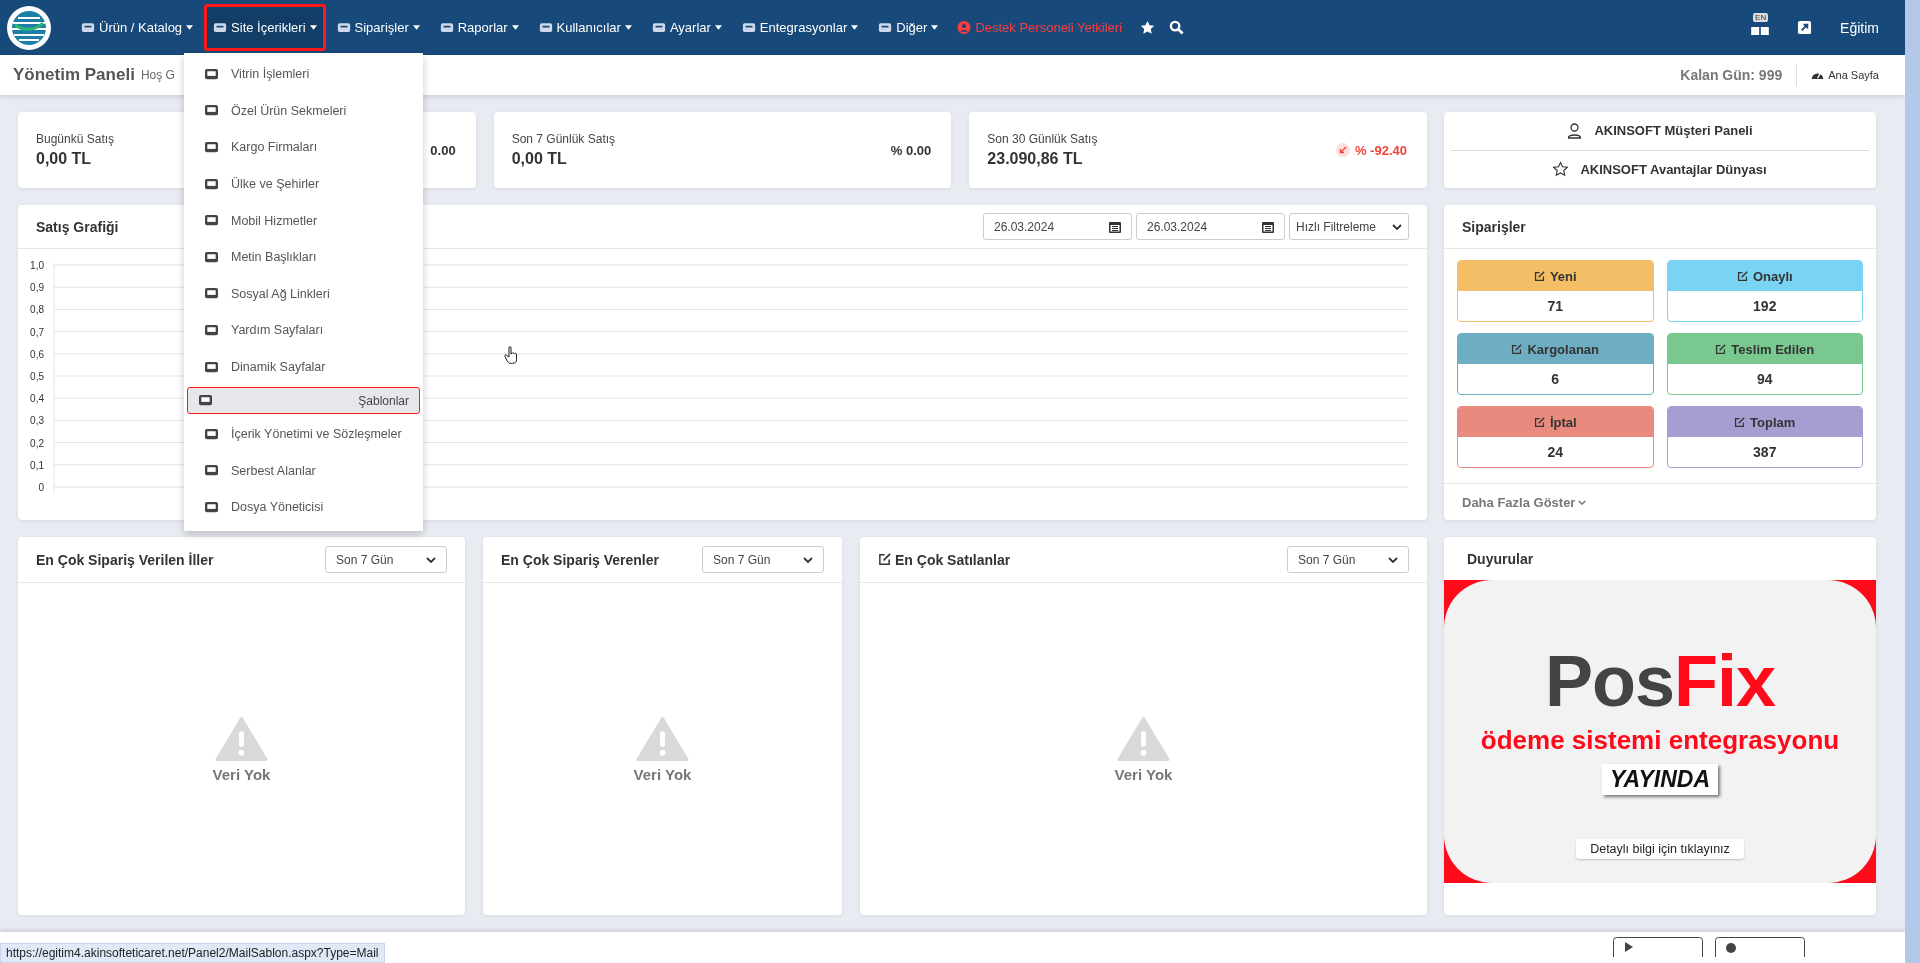  Describe the element at coordinates (911, 150) in the screenshot. I see `change-percent: % 0.00` at that location.